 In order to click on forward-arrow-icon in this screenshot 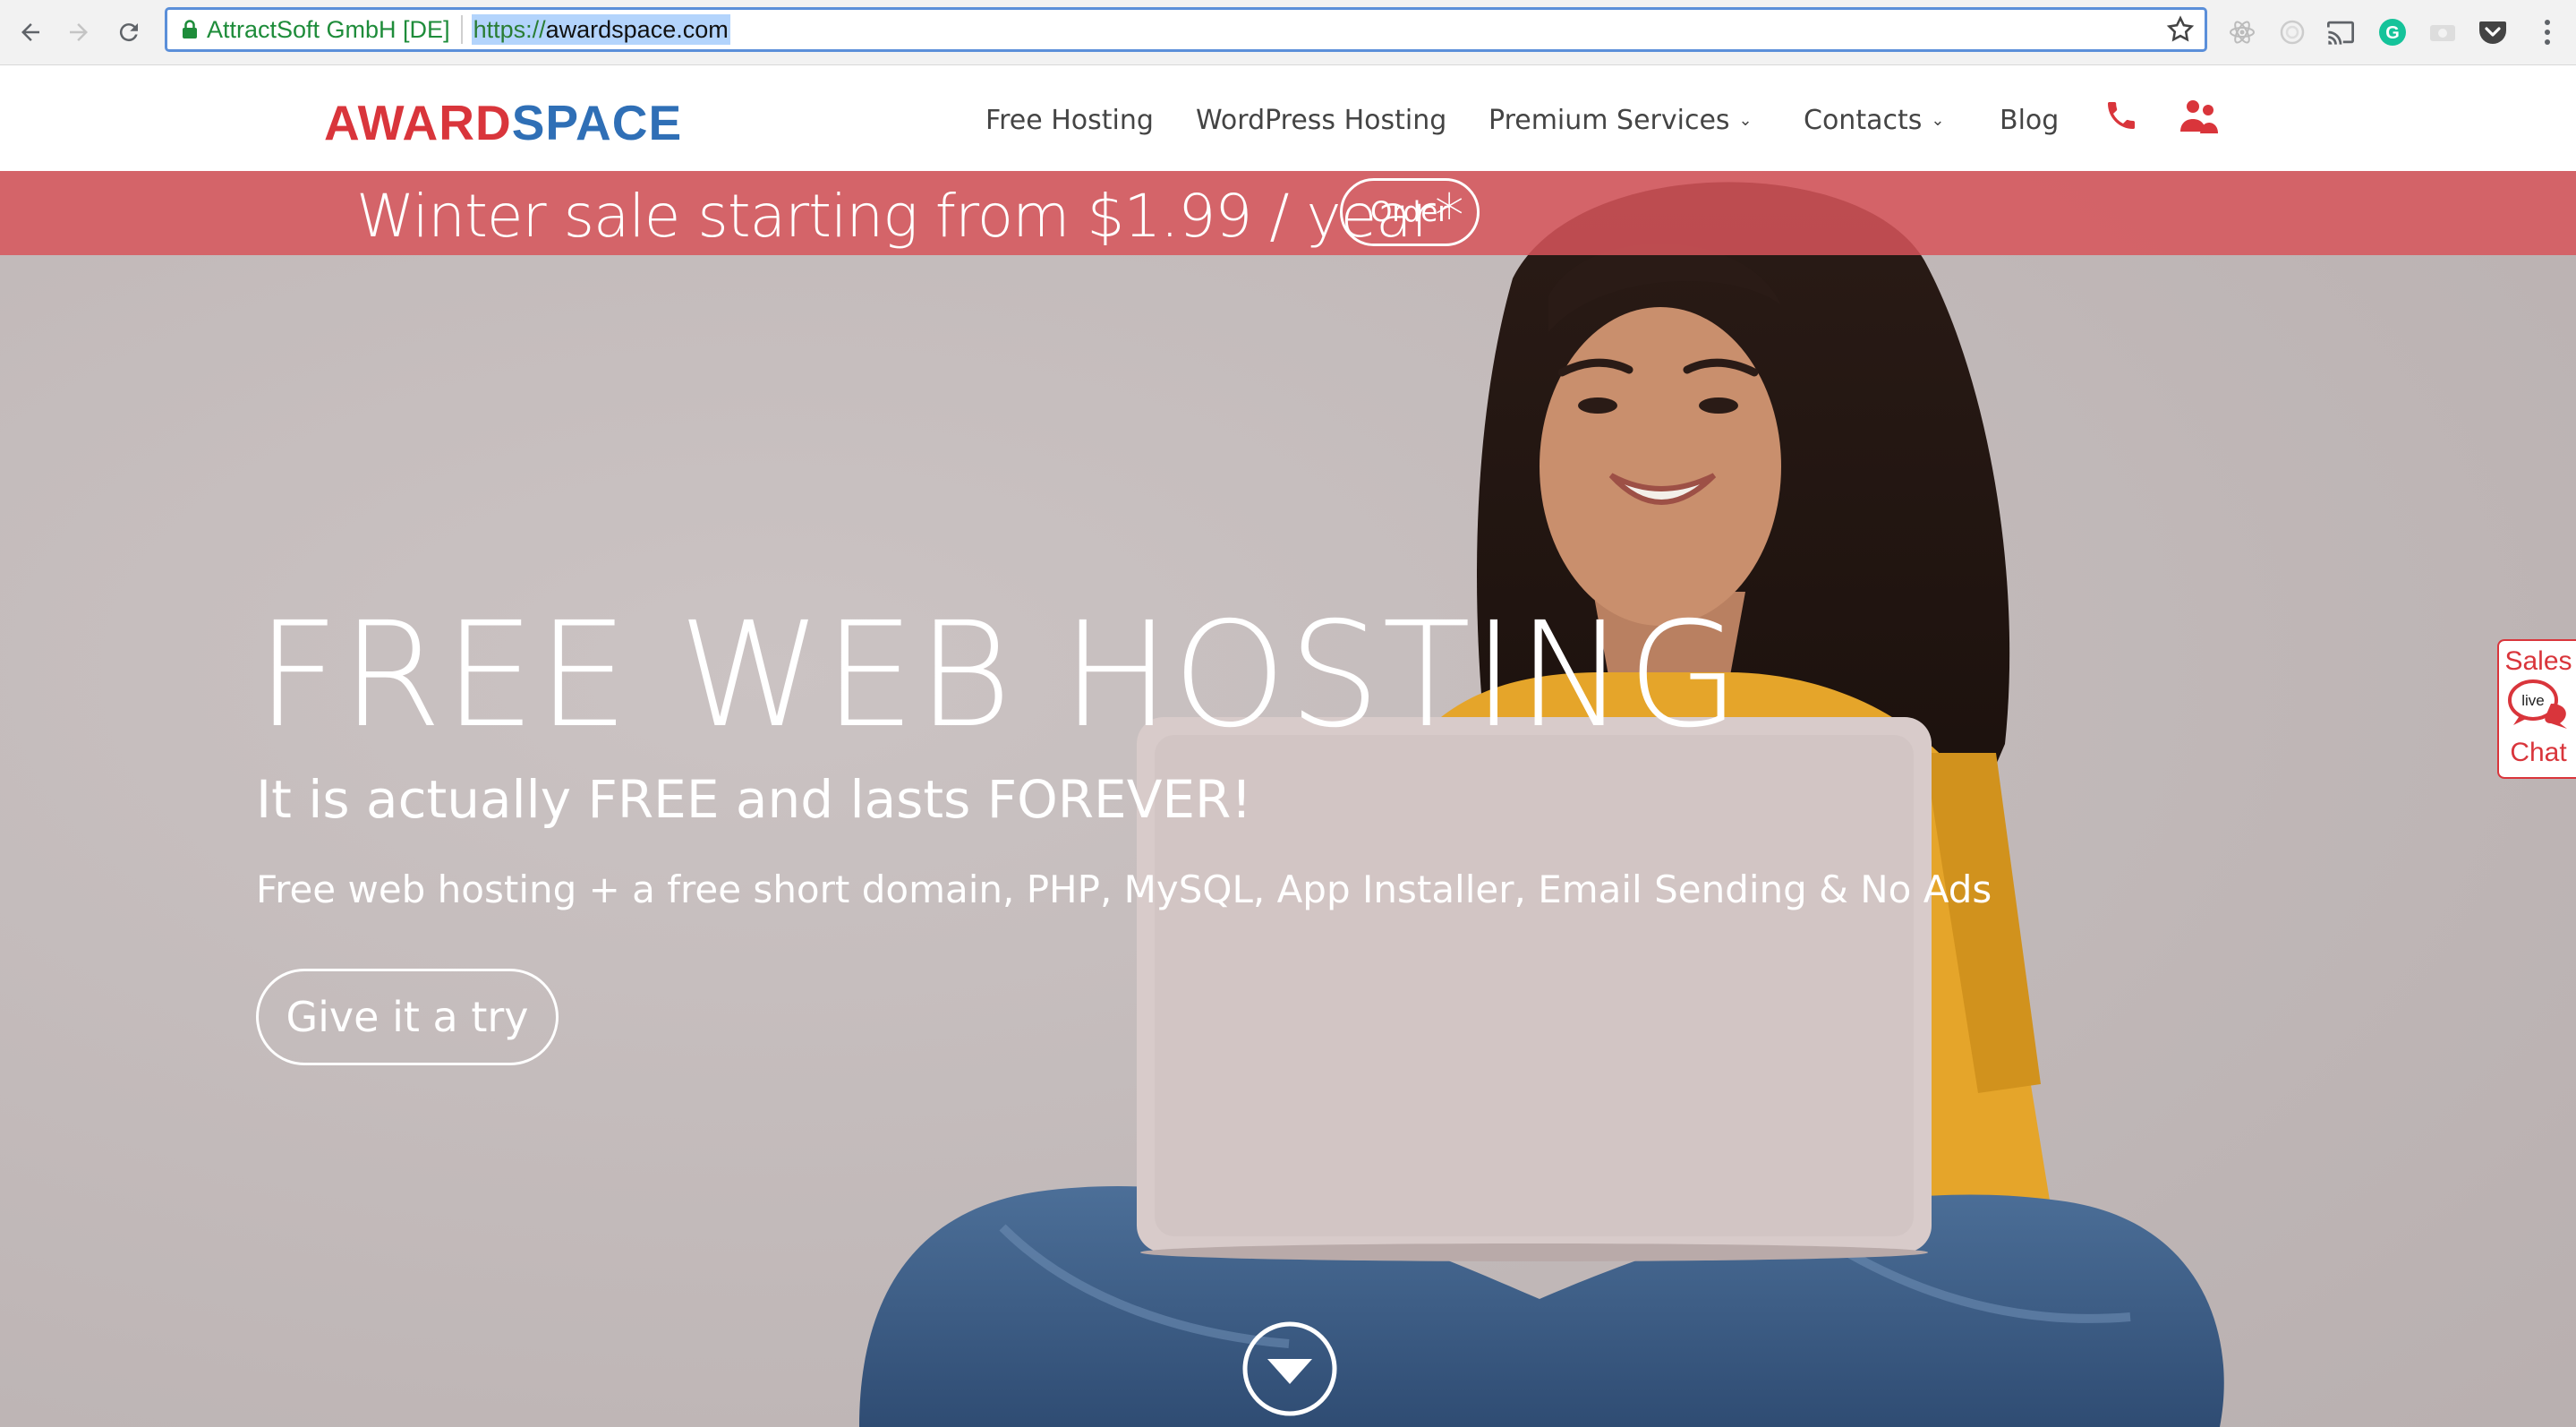, I will do `click(79, 32)`.